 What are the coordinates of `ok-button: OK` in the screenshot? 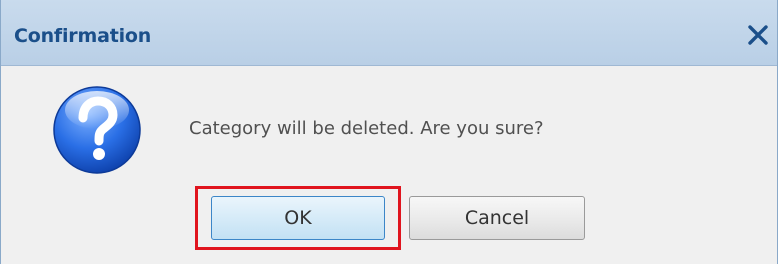 It's located at (298, 218).